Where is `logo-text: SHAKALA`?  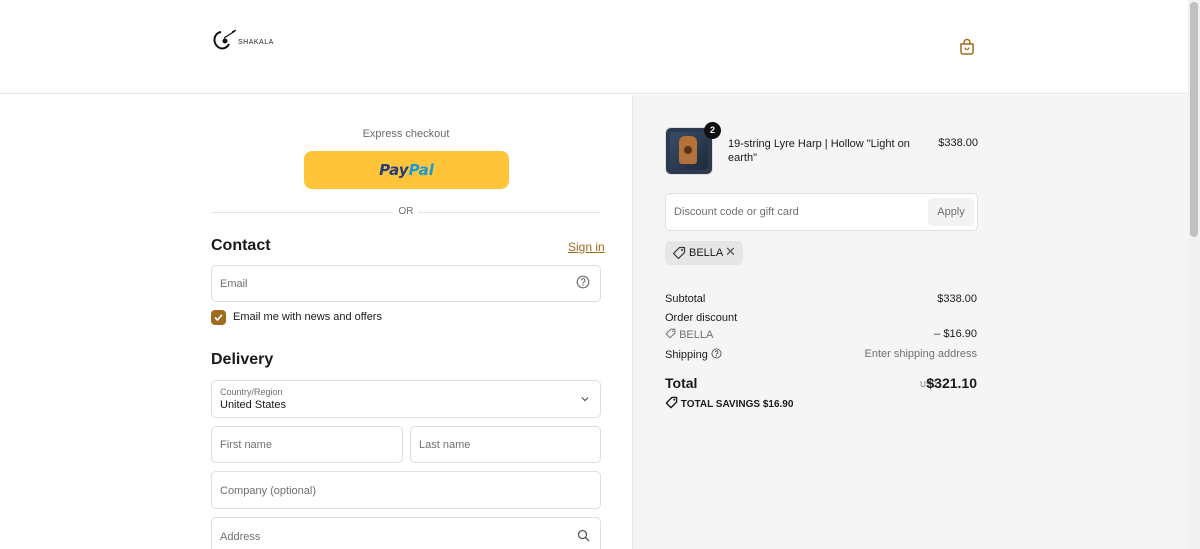
logo-text: SHAKALA is located at coordinates (256, 42).